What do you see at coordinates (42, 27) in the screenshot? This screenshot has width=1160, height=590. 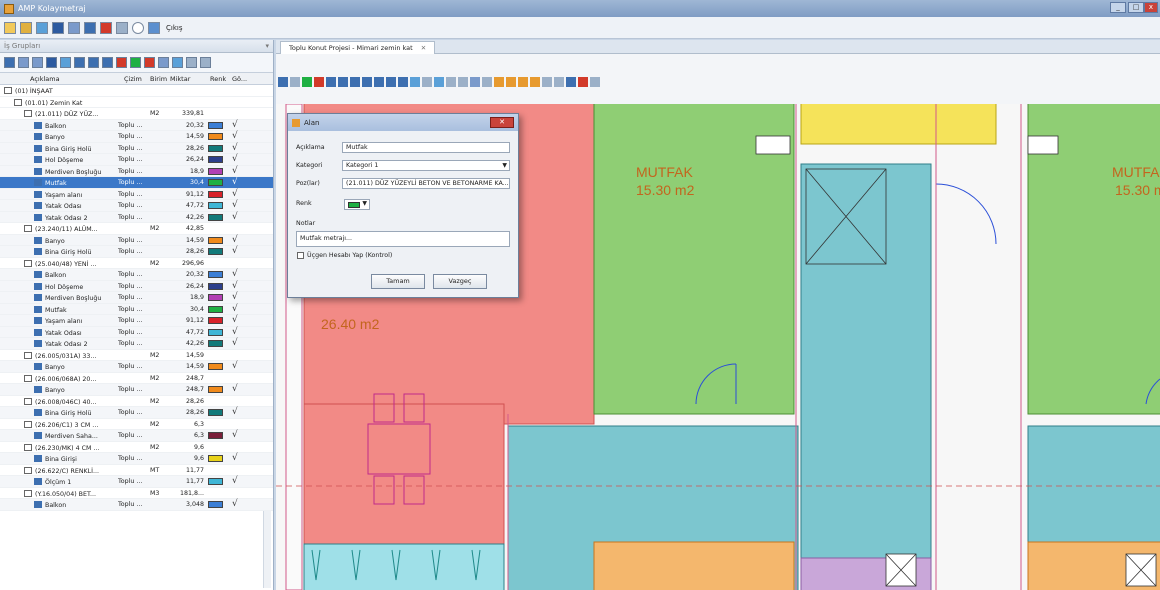 I see `grid-icon` at bounding box center [42, 27].